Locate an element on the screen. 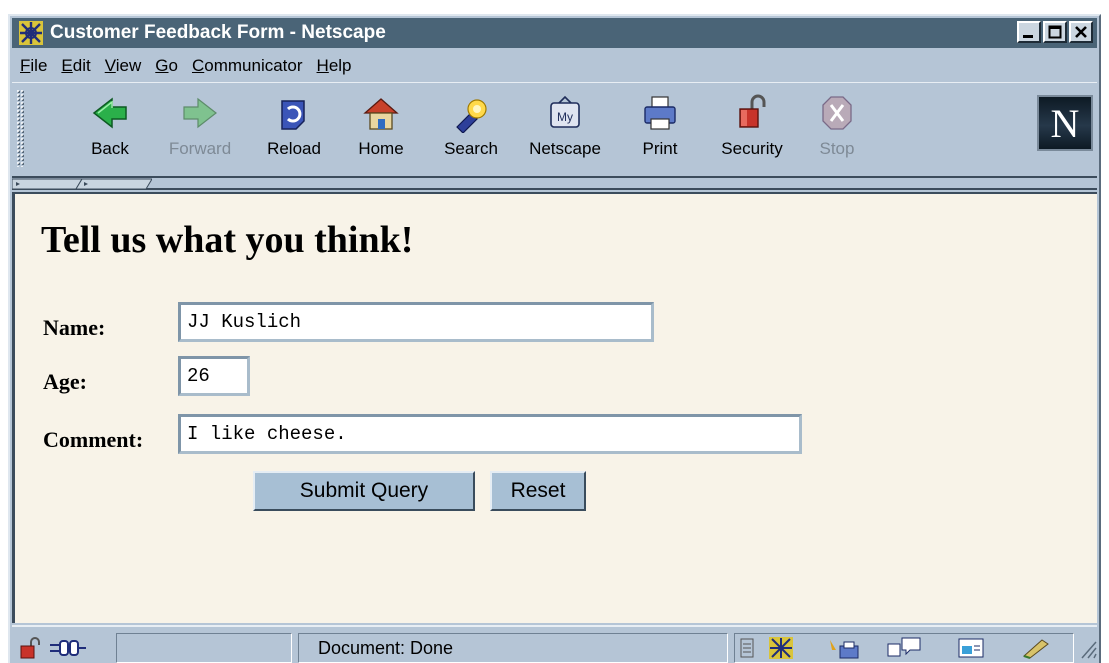 The image size is (1109, 663). menu-help-label: elp is located at coordinates (340, 65).